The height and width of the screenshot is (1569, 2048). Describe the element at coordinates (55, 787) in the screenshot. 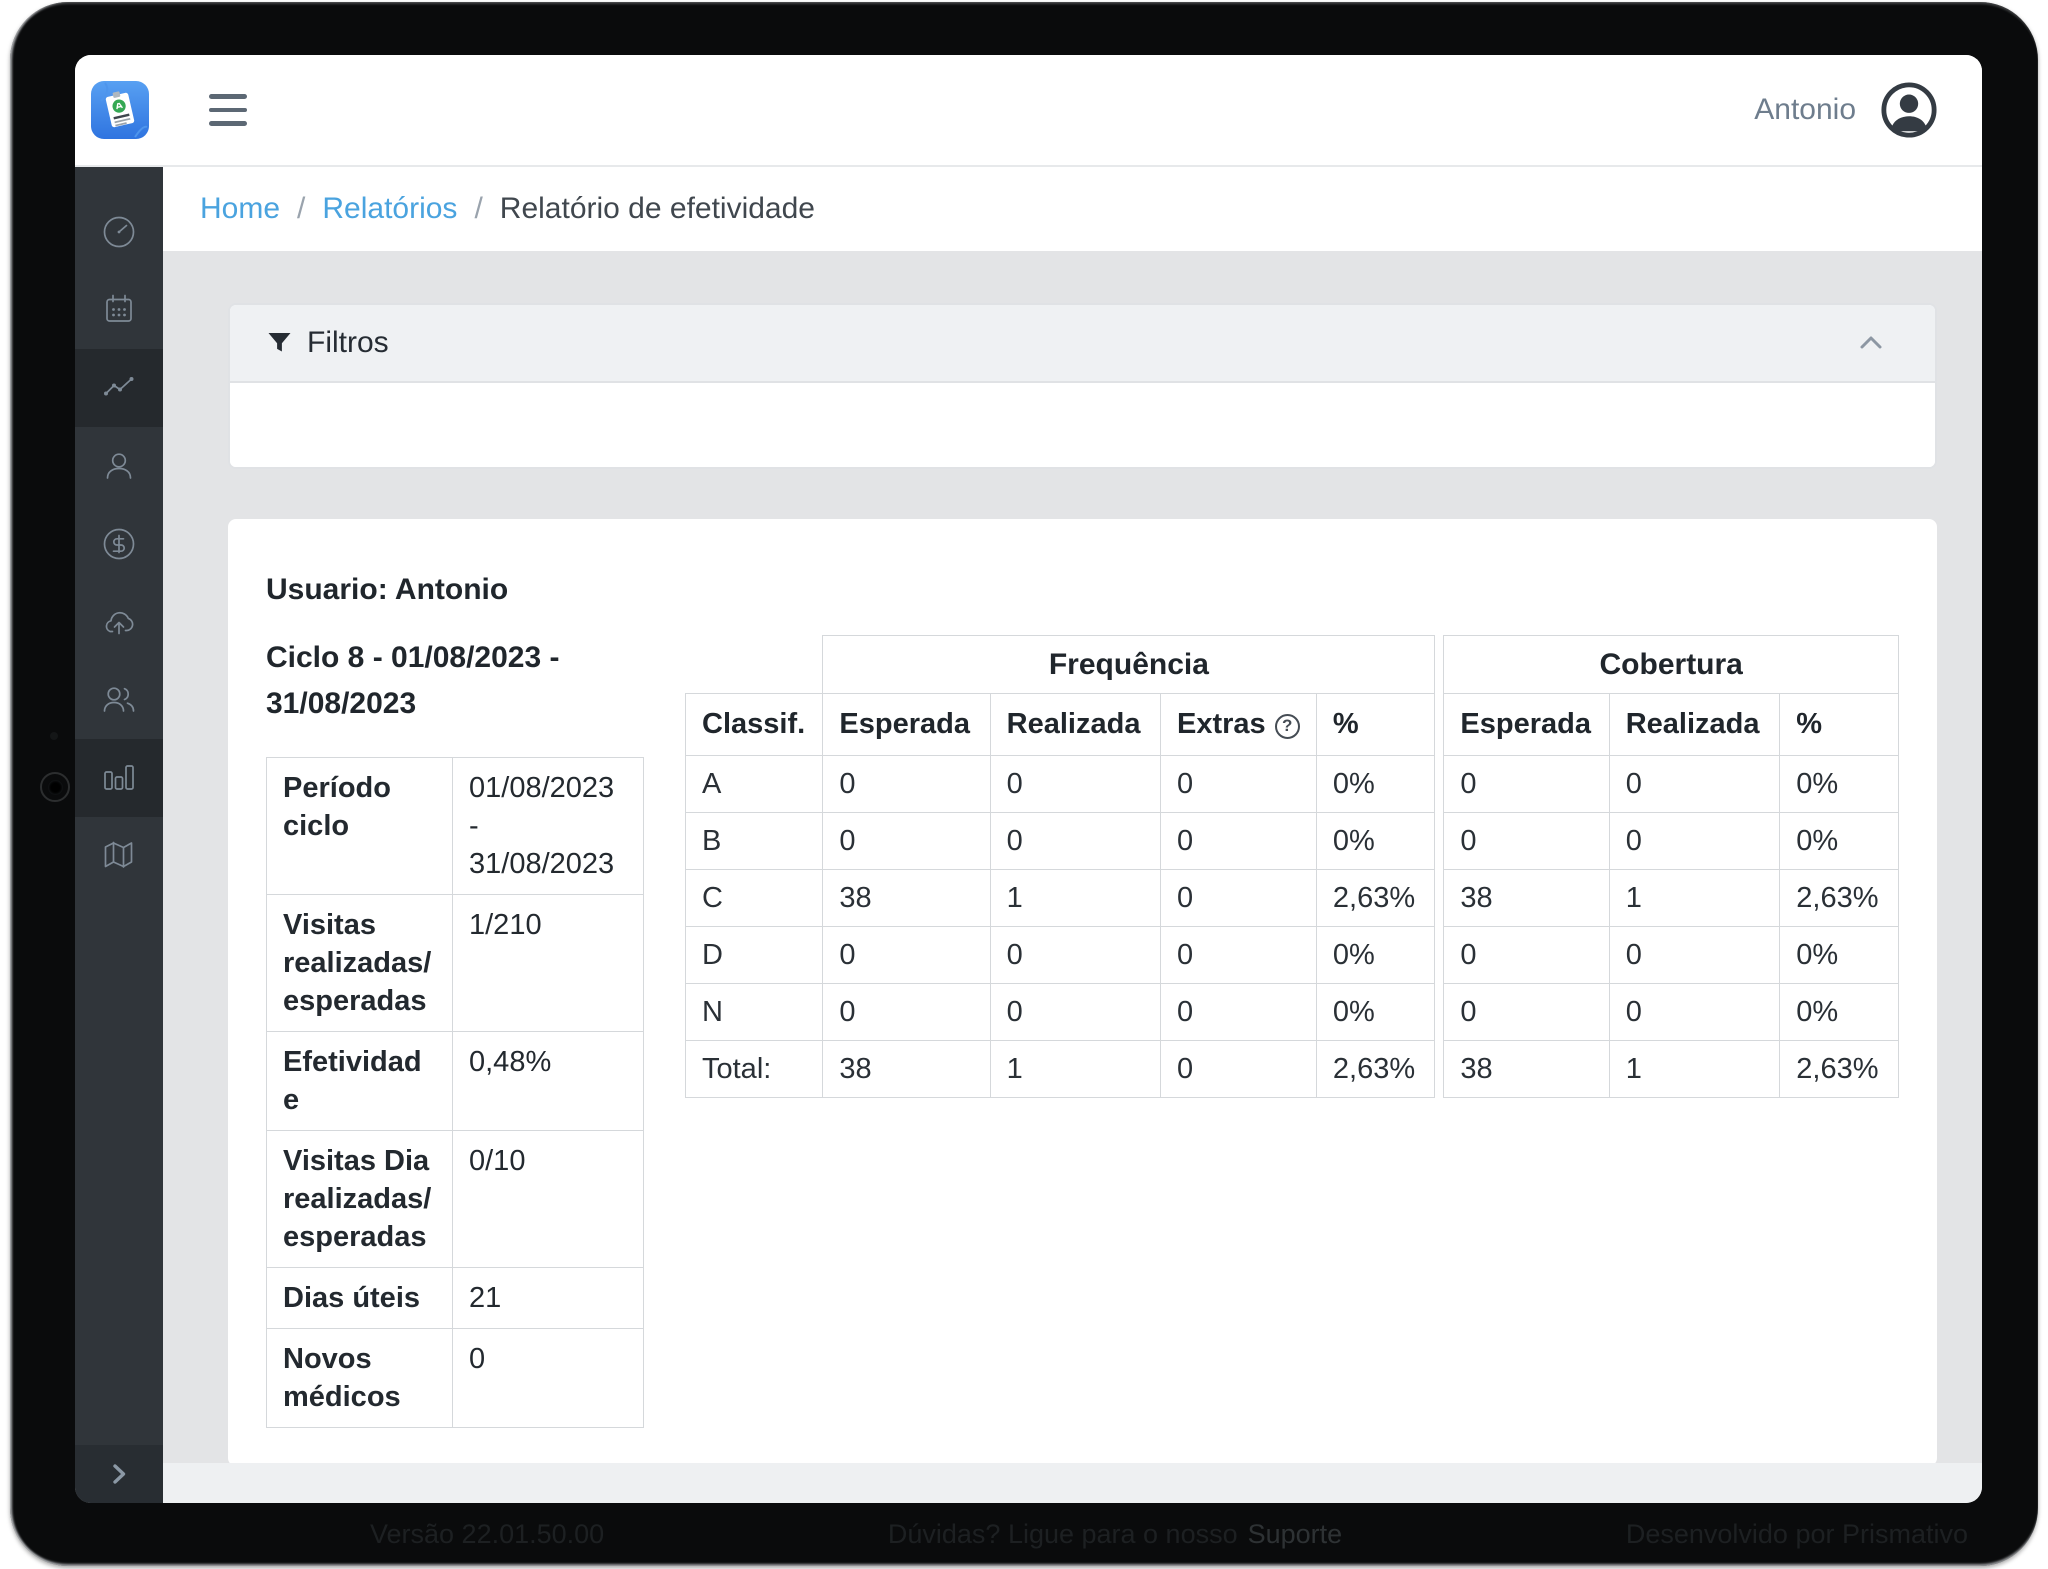

I see `tablet-camera` at that location.